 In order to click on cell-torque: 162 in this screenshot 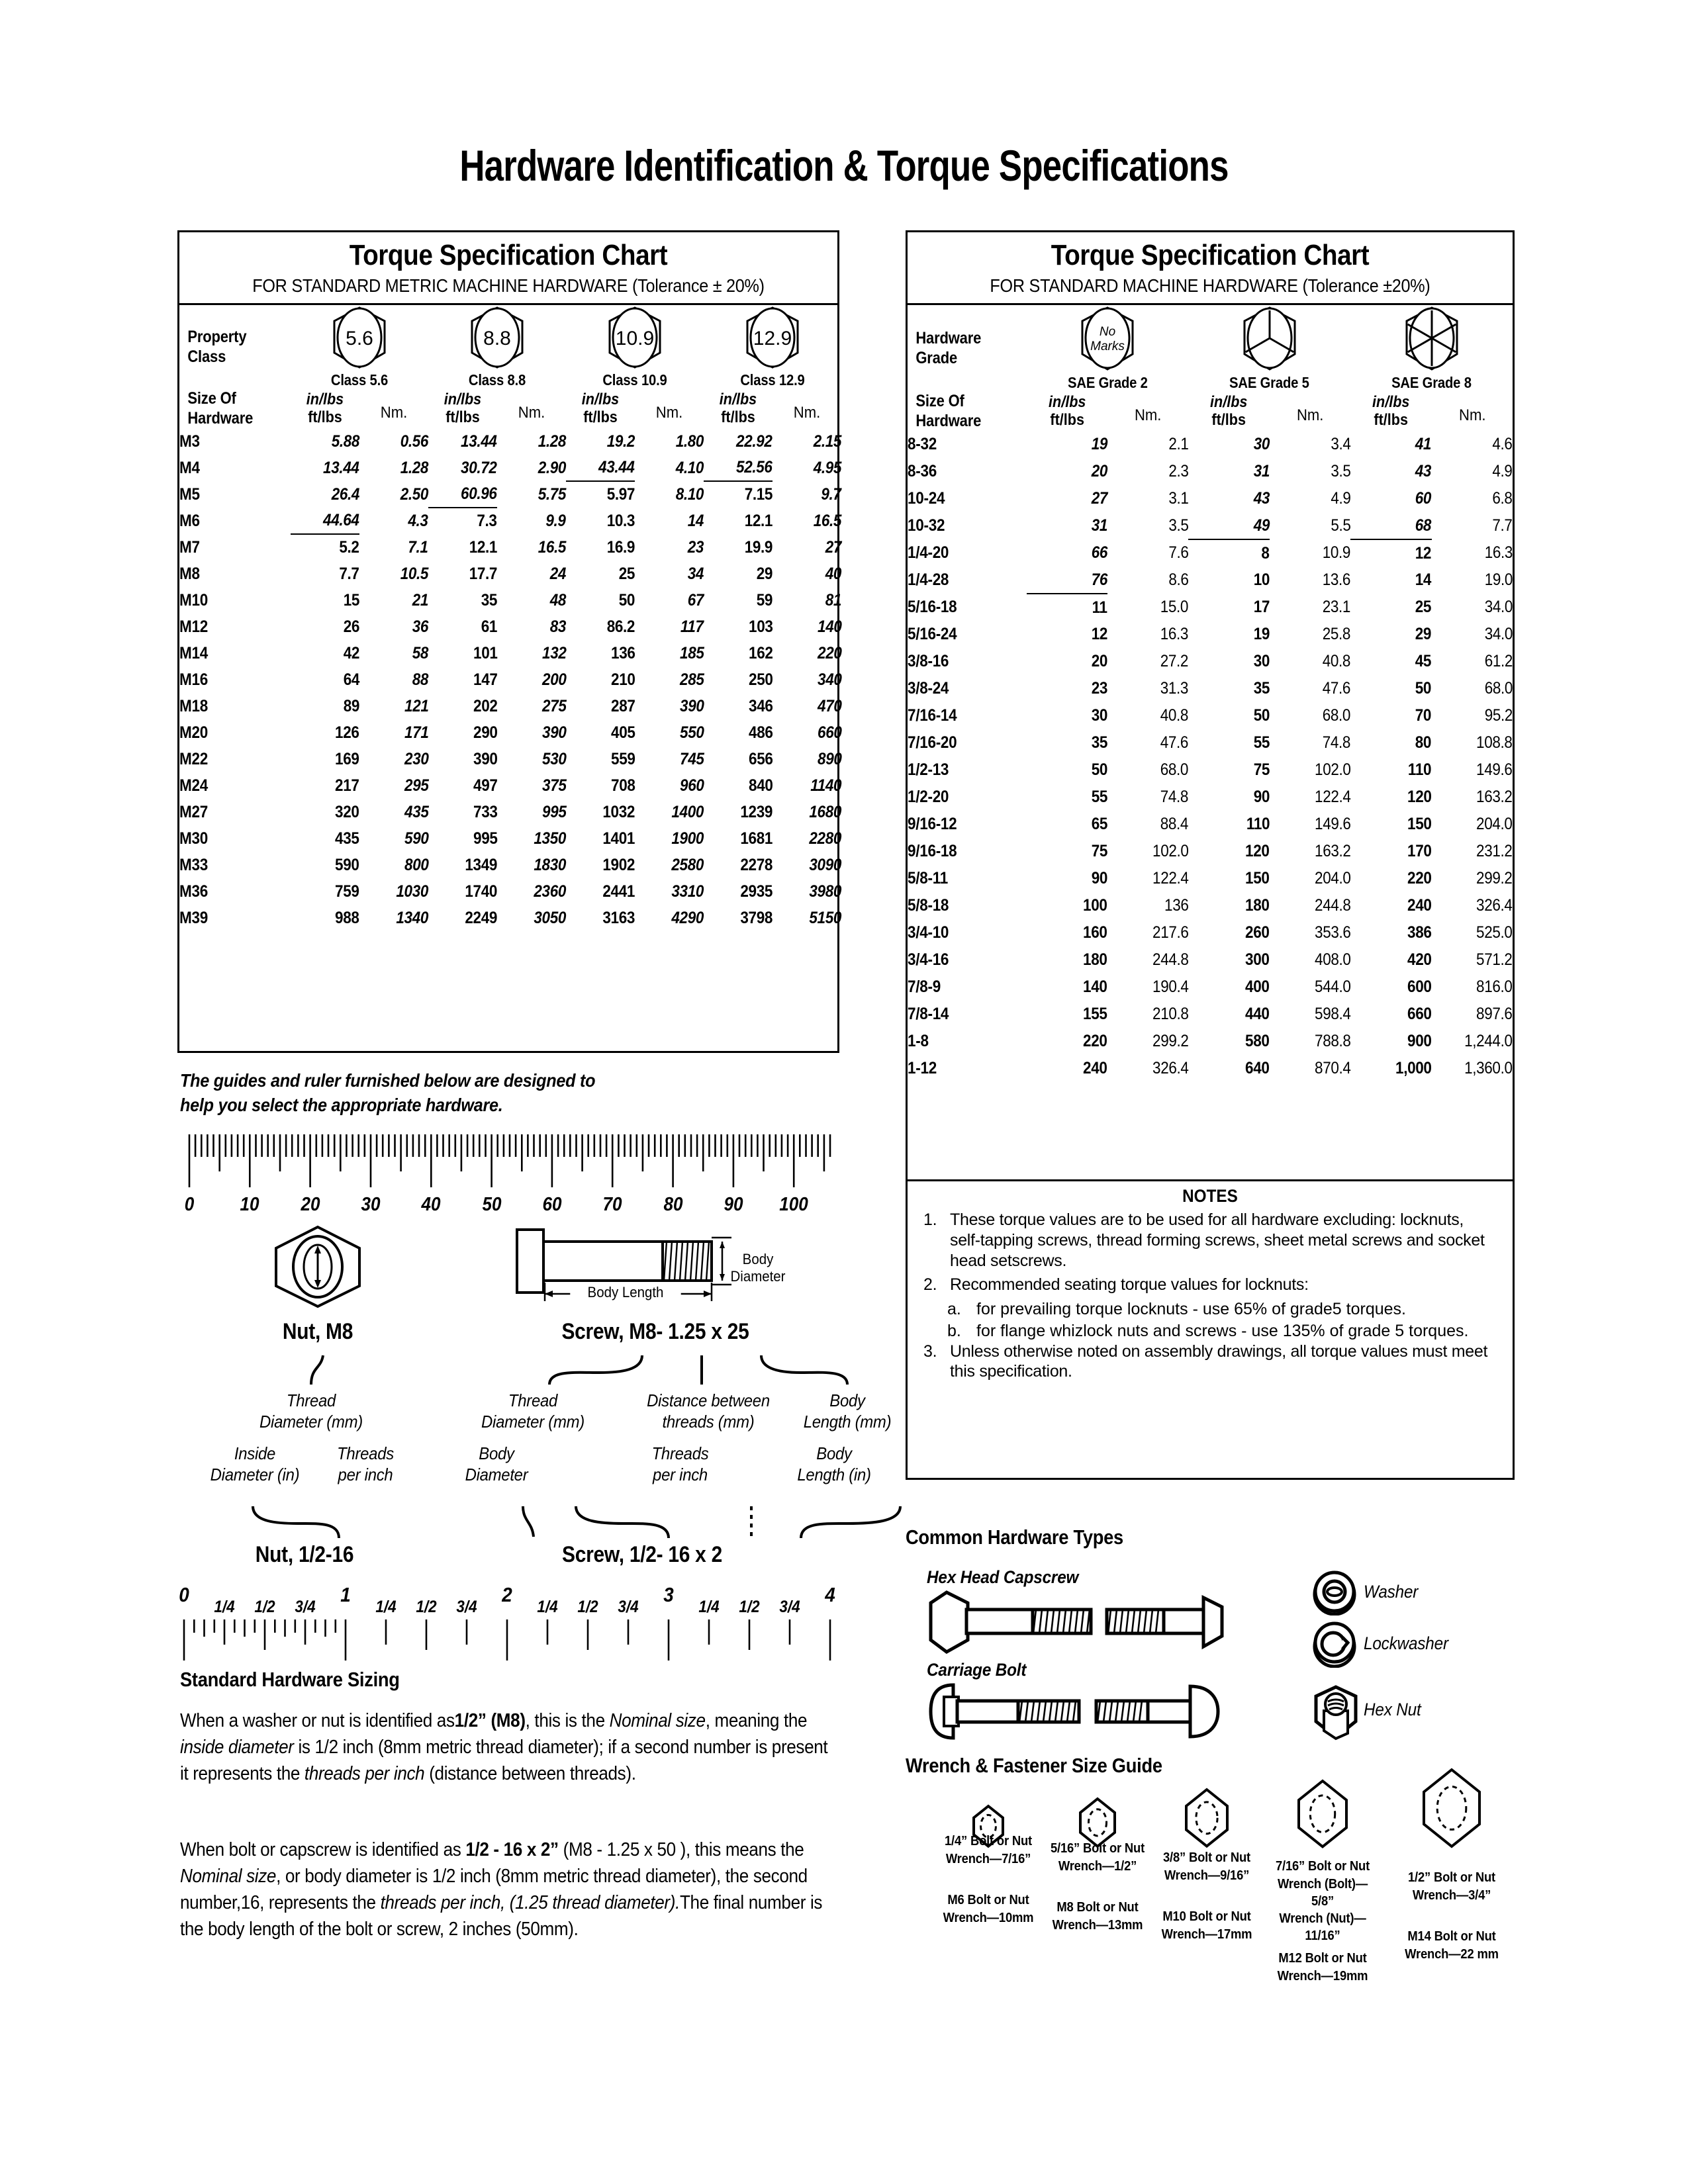, I will do `click(760, 653)`.